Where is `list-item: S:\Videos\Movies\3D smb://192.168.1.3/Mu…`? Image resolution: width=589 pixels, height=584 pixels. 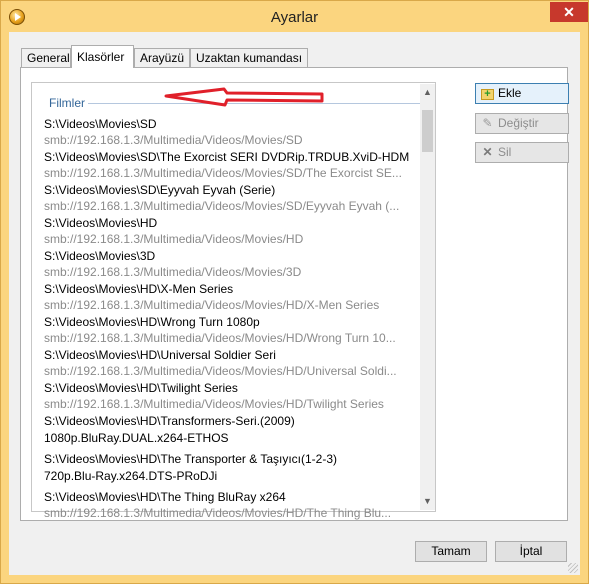 list-item: S:\Videos\Movies\3D smb://192.168.1.3/Mu… is located at coordinates (231, 264).